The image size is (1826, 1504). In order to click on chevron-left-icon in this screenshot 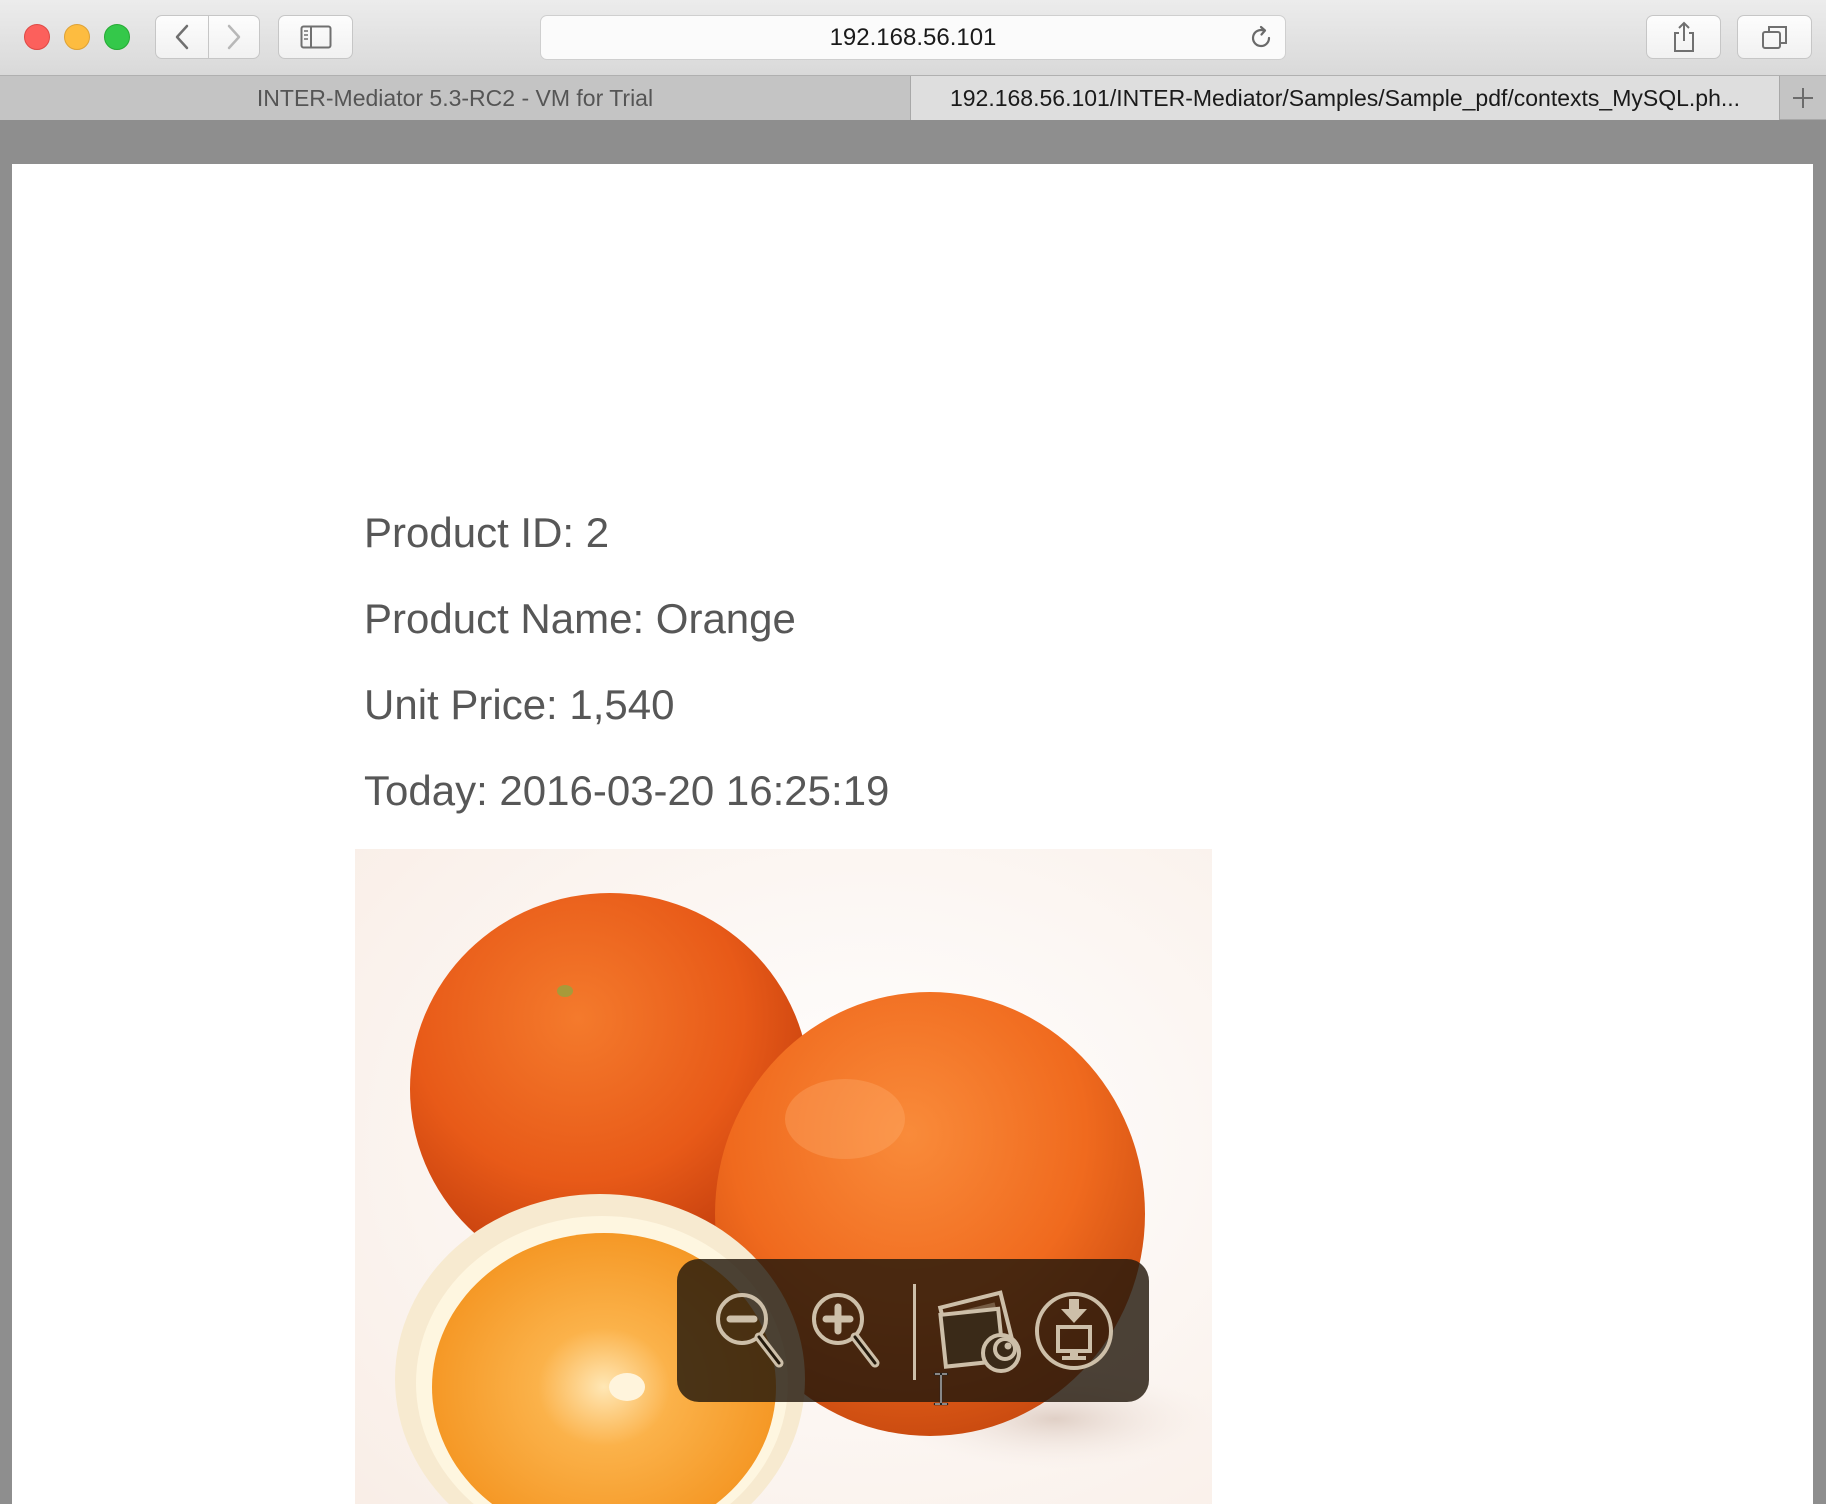, I will do `click(182, 37)`.